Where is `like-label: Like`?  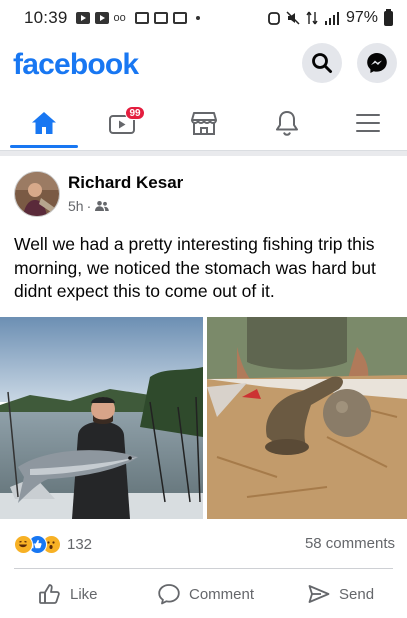 like-label: Like is located at coordinates (84, 594).